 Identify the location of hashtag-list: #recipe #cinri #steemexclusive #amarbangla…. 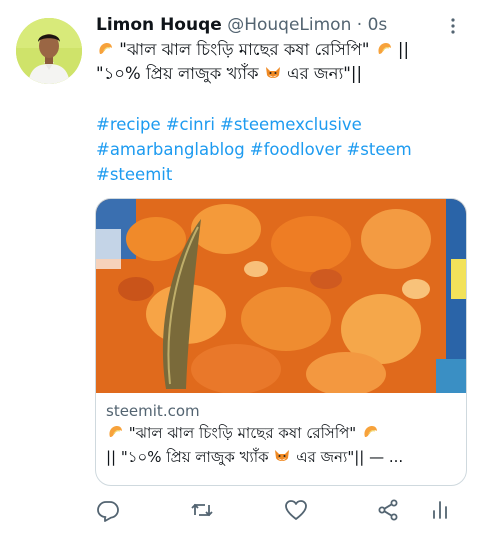
(281, 149).